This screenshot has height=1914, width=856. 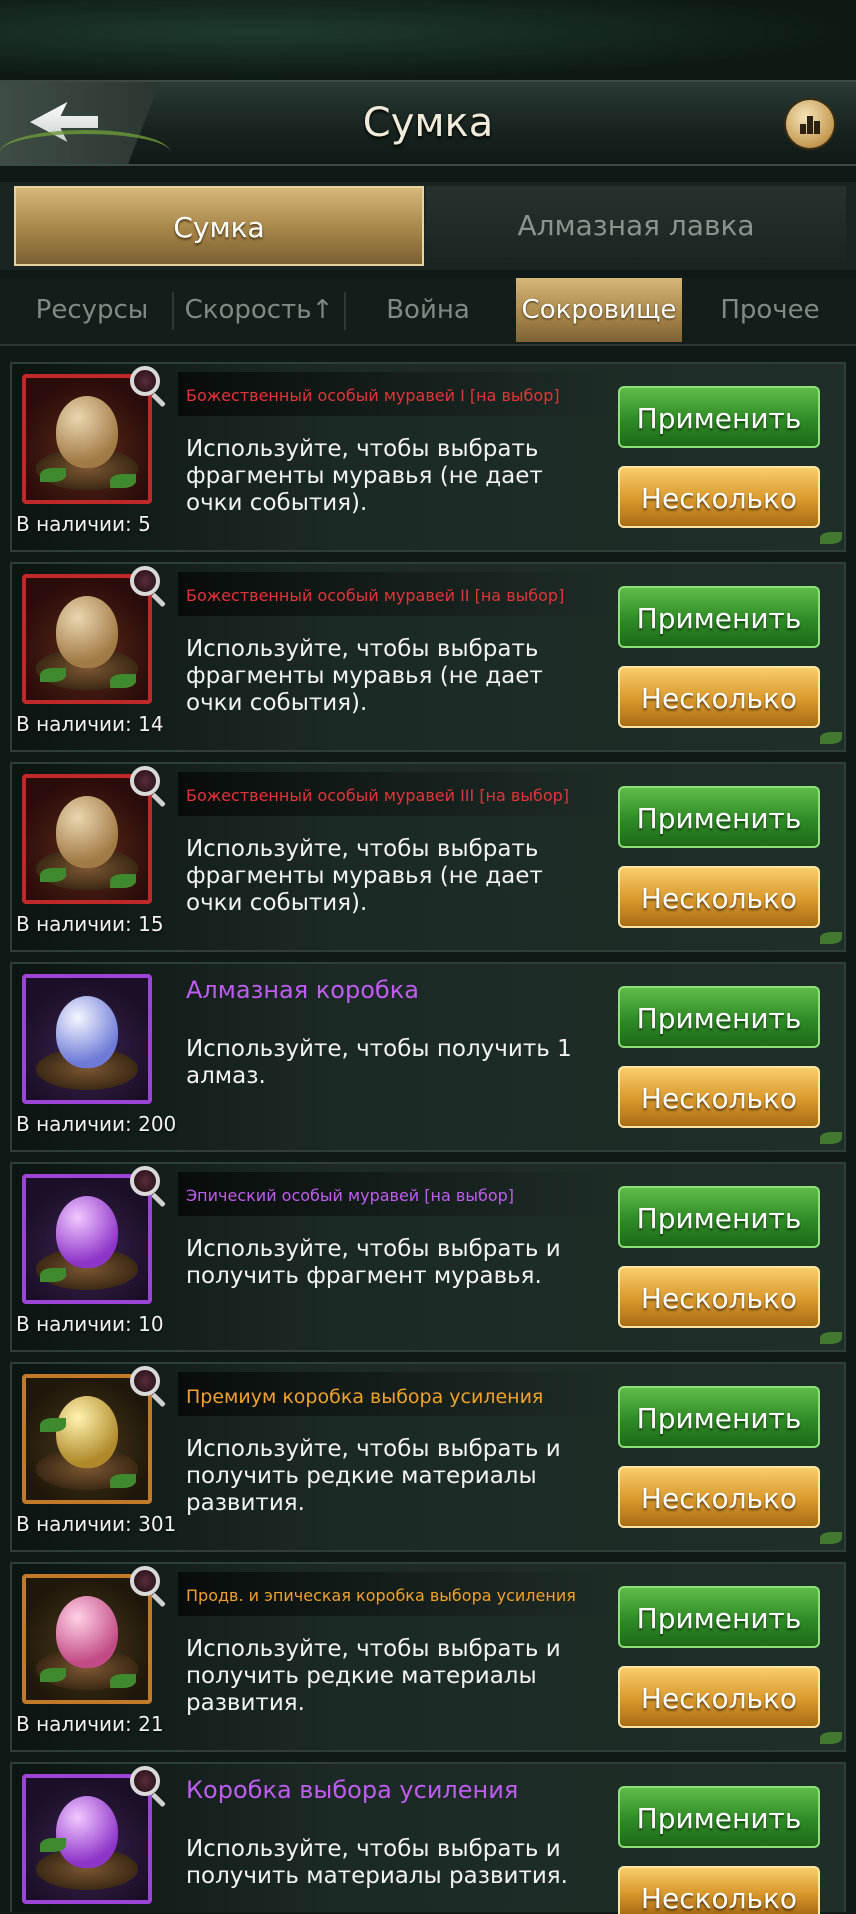 What do you see at coordinates (90, 1324) in the screenshot?
I see `stock-count: В наличии: 10` at bounding box center [90, 1324].